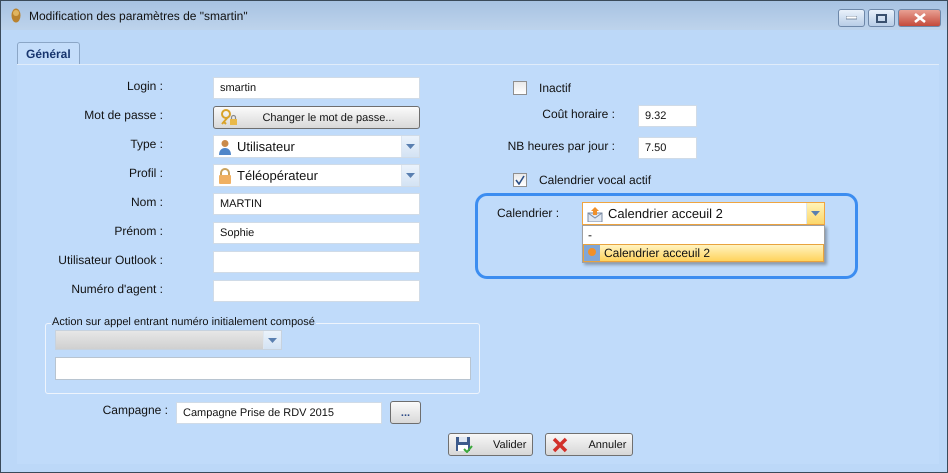  I want to click on checkbox-label: Inactif, so click(555, 88).